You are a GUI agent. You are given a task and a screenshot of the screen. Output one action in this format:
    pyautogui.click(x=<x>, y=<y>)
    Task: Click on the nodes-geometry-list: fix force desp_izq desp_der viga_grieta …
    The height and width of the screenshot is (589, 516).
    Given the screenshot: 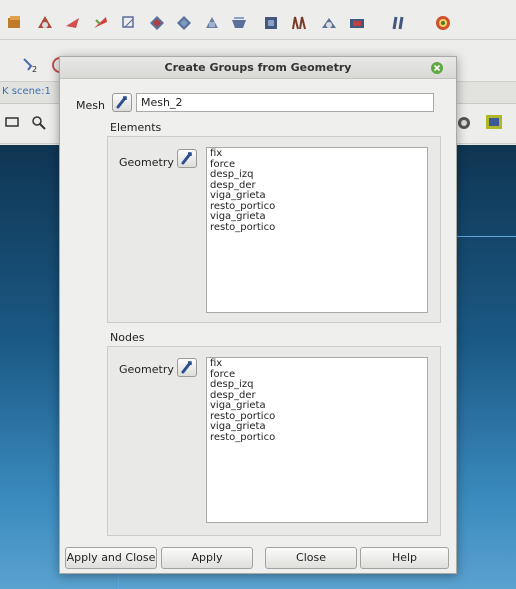 What is the action you would take?
    pyautogui.click(x=317, y=440)
    